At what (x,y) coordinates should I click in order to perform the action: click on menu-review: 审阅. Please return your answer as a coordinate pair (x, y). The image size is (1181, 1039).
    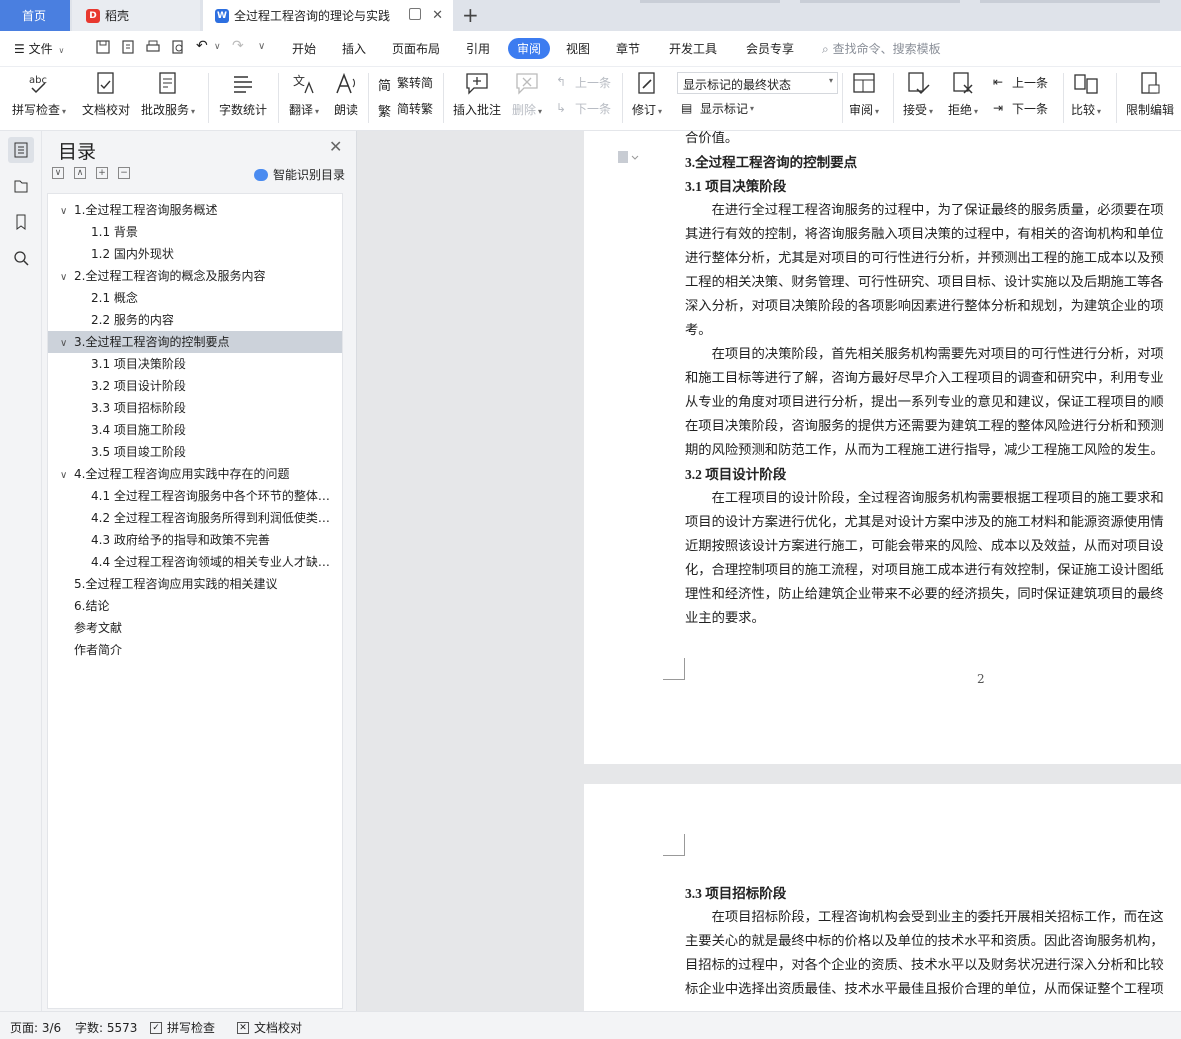
    Looking at the image, I should click on (529, 48).